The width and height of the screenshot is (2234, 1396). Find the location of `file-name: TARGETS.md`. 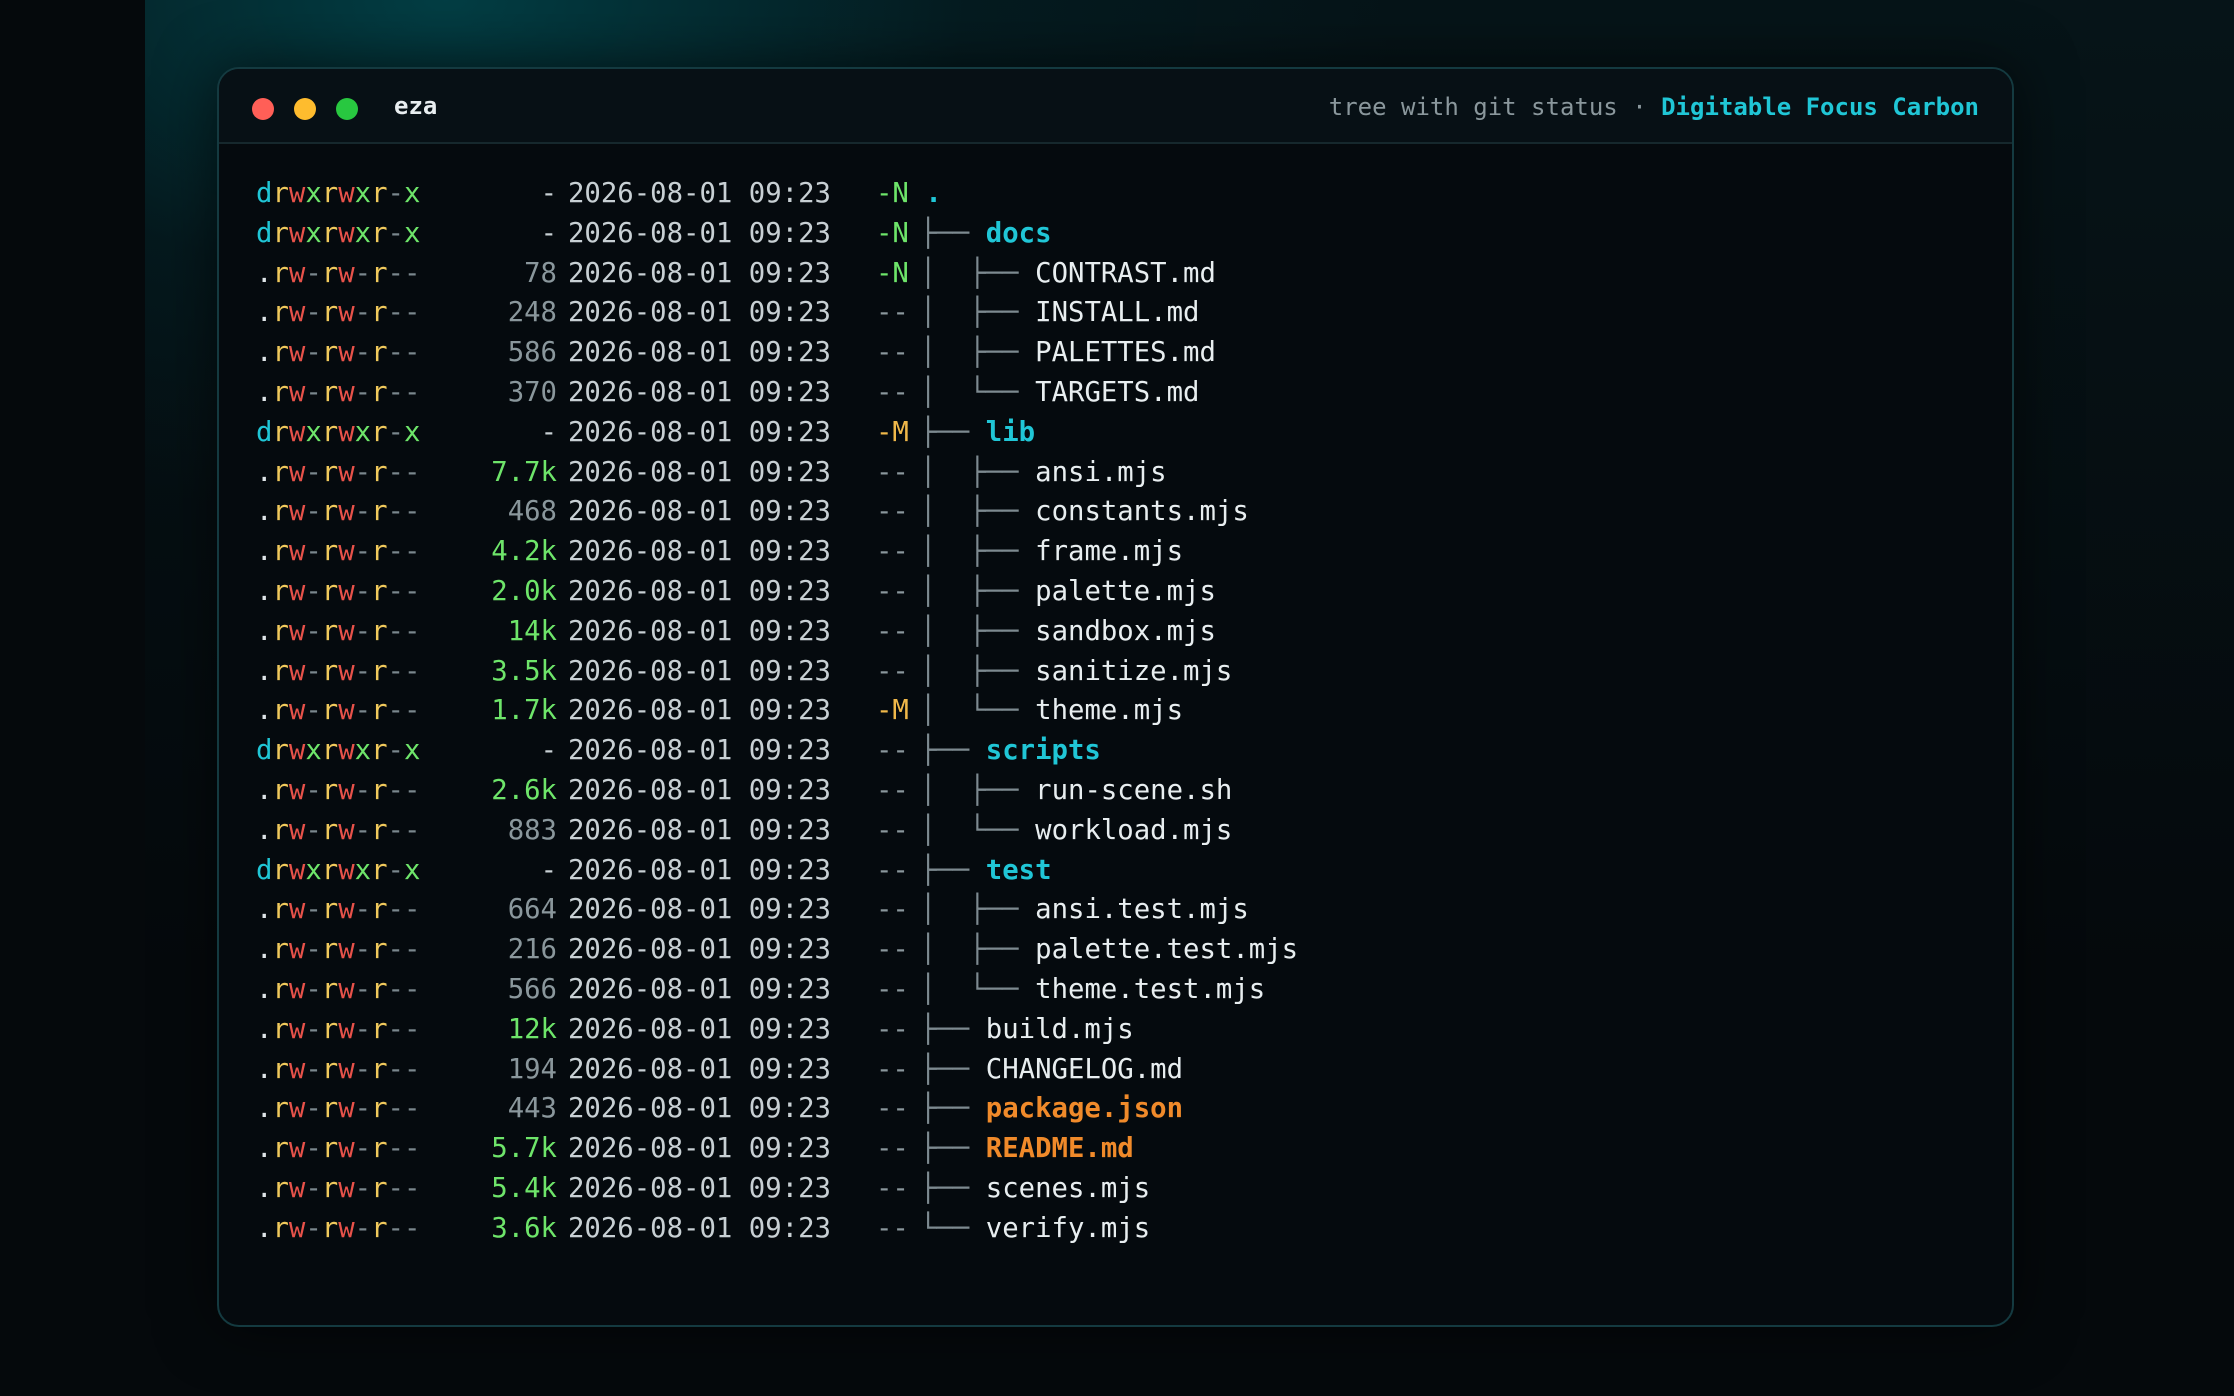

file-name: TARGETS.md is located at coordinates (1117, 393).